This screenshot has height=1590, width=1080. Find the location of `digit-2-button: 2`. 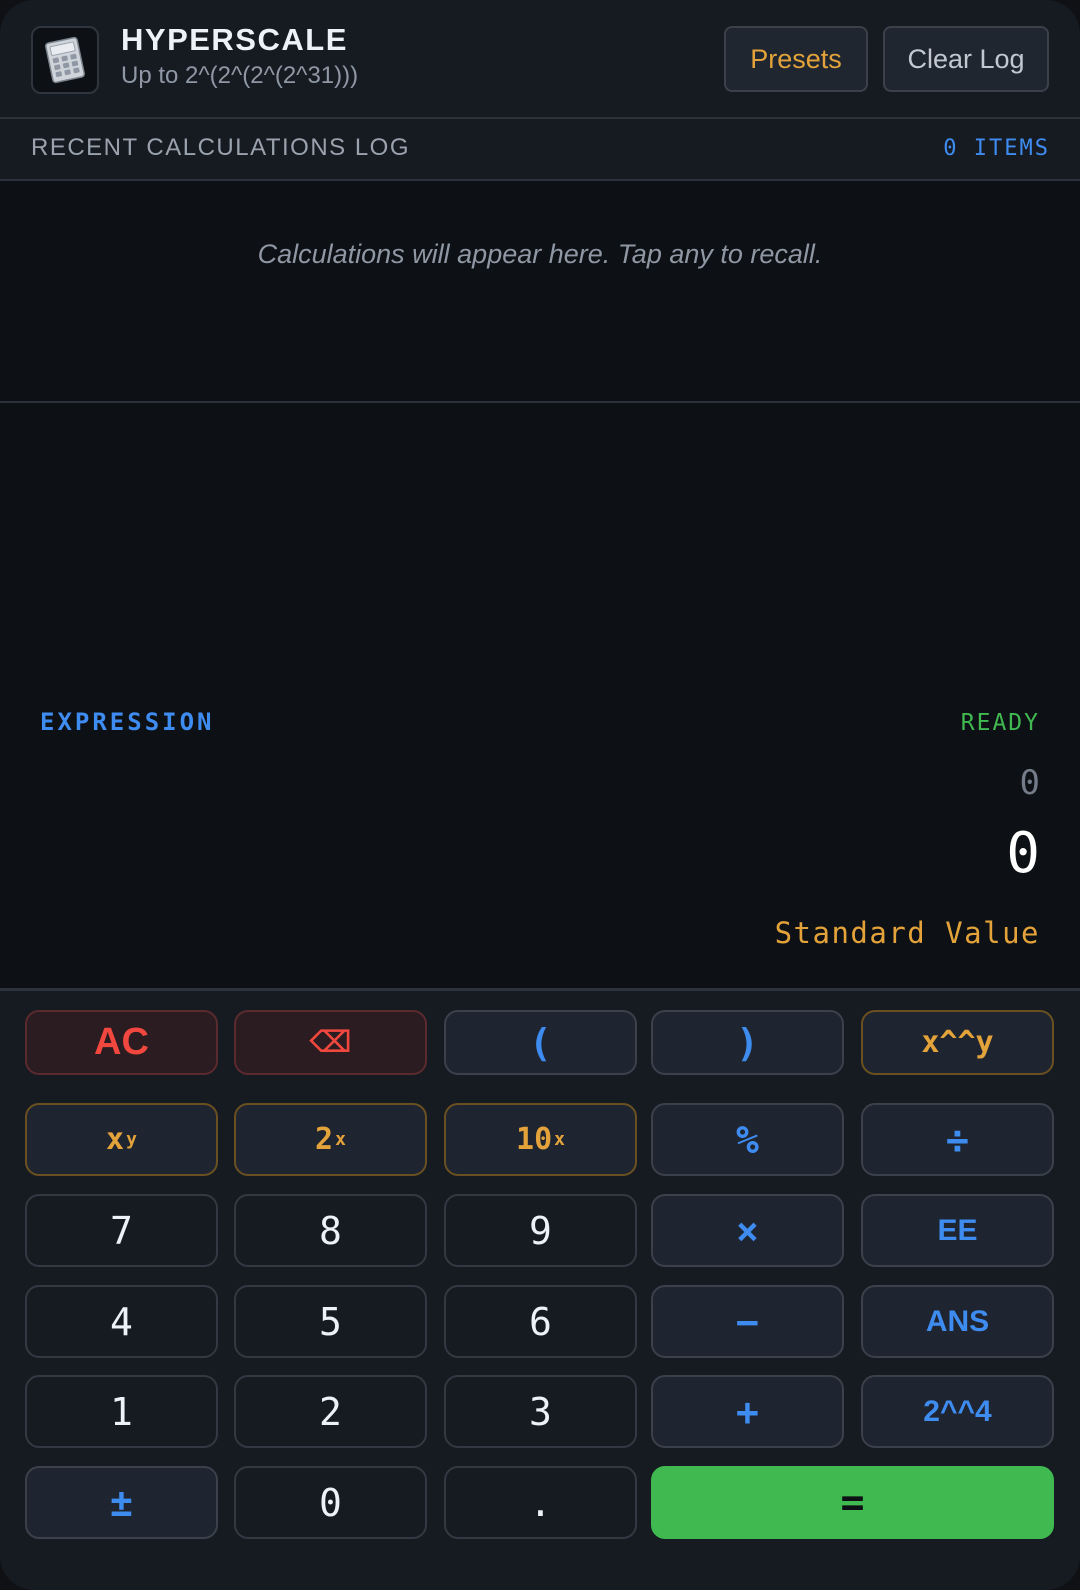

digit-2-button: 2 is located at coordinates (330, 1411).